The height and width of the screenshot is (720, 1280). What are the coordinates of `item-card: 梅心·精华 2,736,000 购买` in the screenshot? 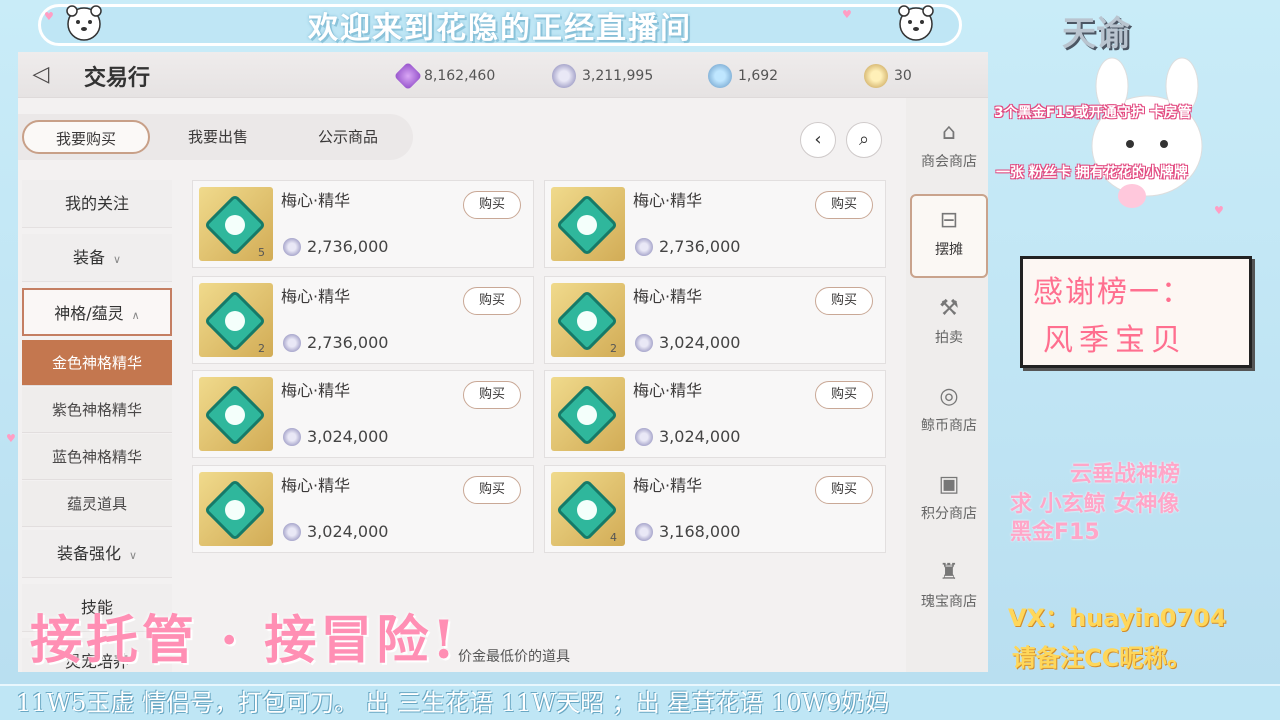 It's located at (715, 224).